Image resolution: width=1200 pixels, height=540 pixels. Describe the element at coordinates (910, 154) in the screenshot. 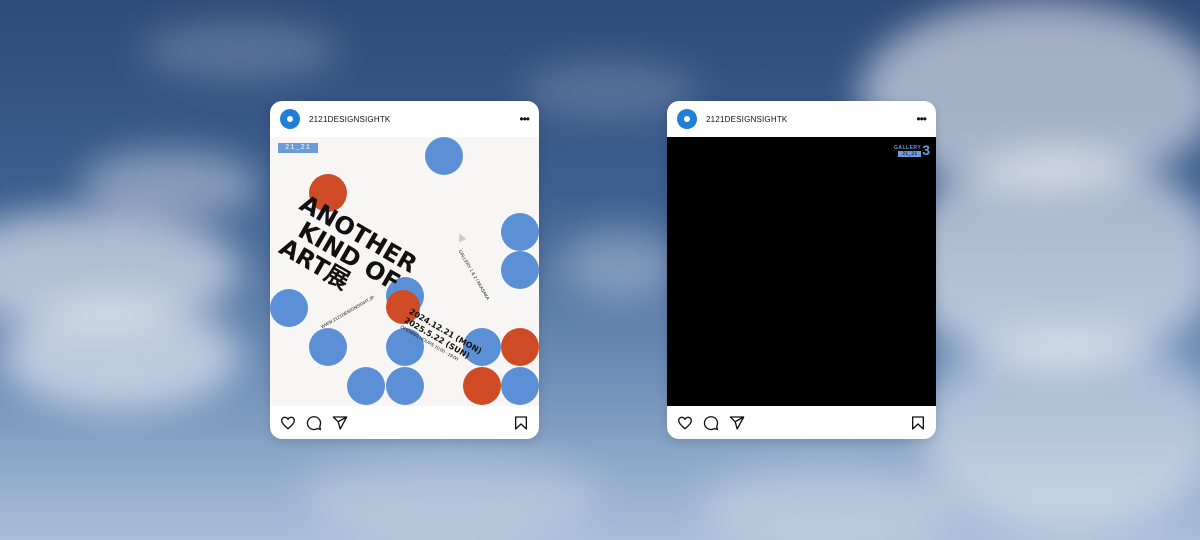

I see `gallery-pill: 21_21` at that location.